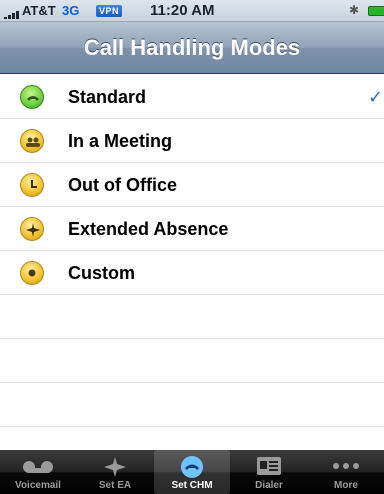  Describe the element at coordinates (192, 185) in the screenshot. I see `mode-row-out-of-office: Out of Office` at that location.